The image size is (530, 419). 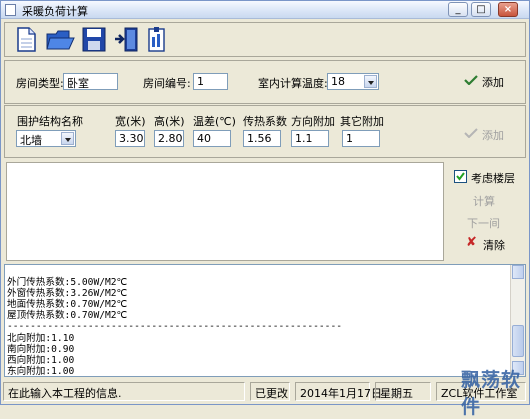 What do you see at coordinates (313, 121) in the screenshot?
I see `direction-label: 方向附加` at bounding box center [313, 121].